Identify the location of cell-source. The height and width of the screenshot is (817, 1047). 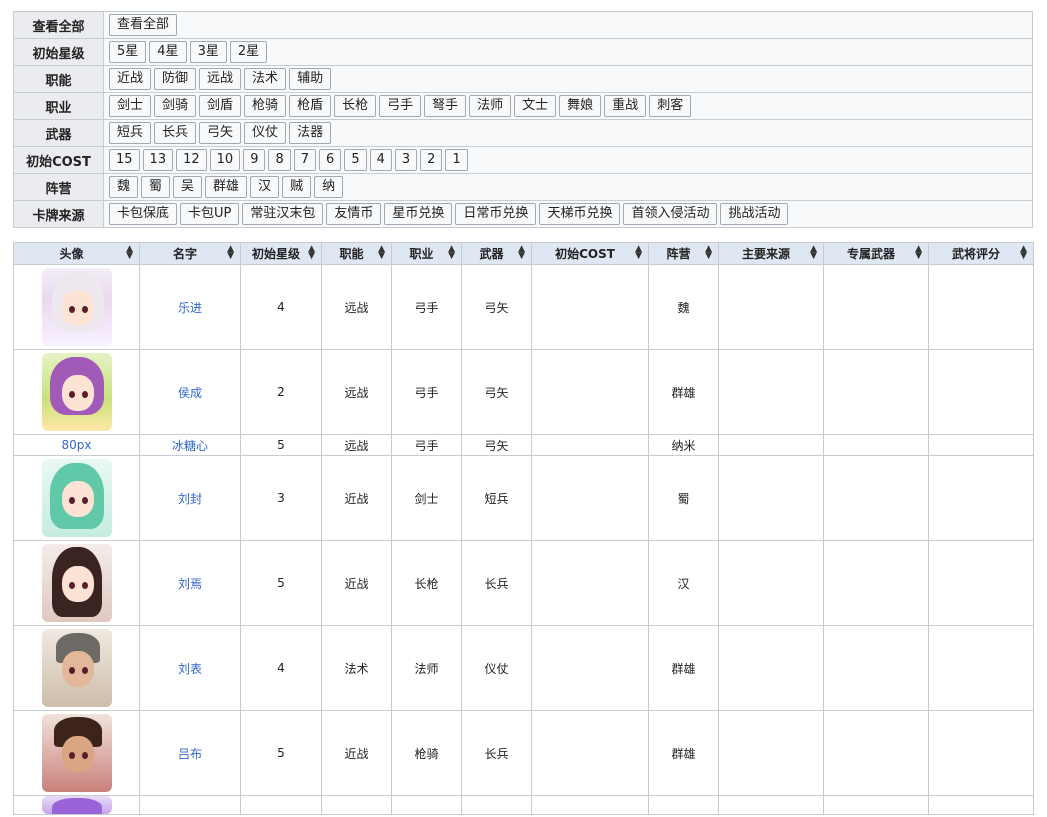
(771, 392).